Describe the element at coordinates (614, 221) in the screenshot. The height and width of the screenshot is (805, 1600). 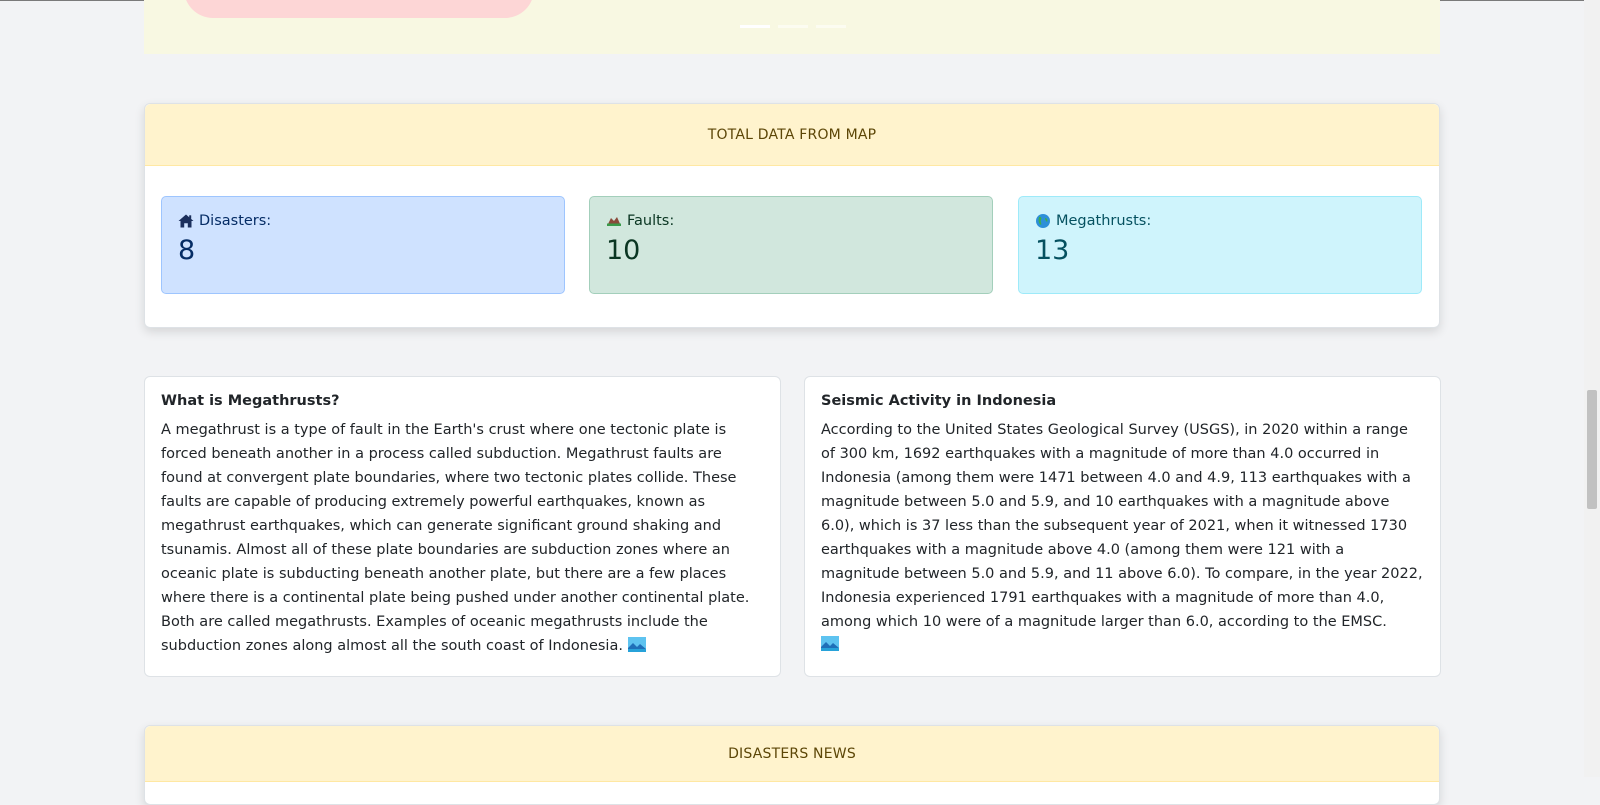
I see `mountain-icon` at that location.